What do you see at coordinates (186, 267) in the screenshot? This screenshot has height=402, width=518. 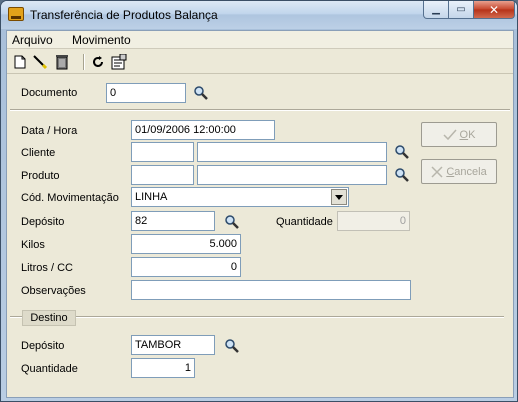 I see `litros-cc-field: 0` at bounding box center [186, 267].